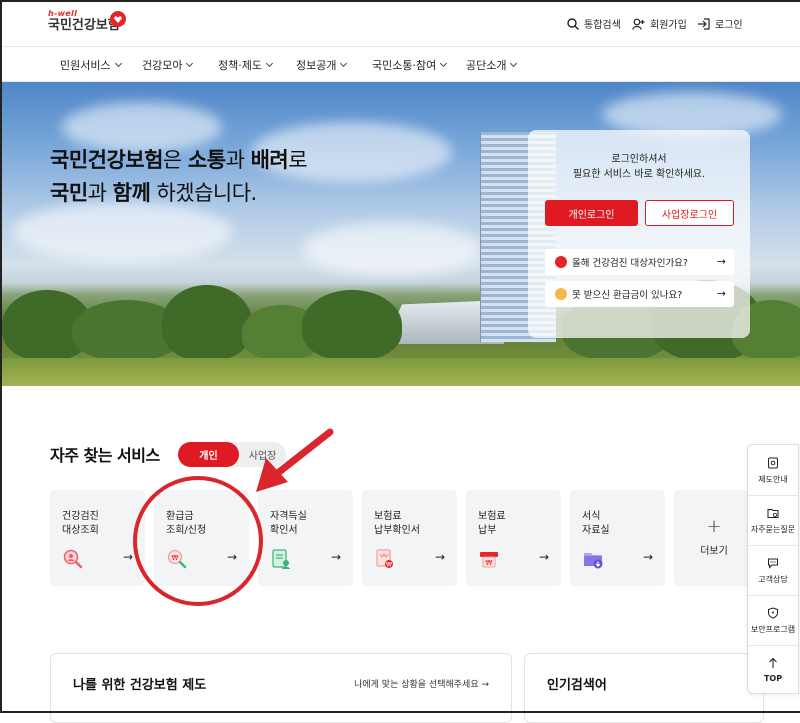  I want to click on nav-label: 국민소통·참여, so click(404, 65).